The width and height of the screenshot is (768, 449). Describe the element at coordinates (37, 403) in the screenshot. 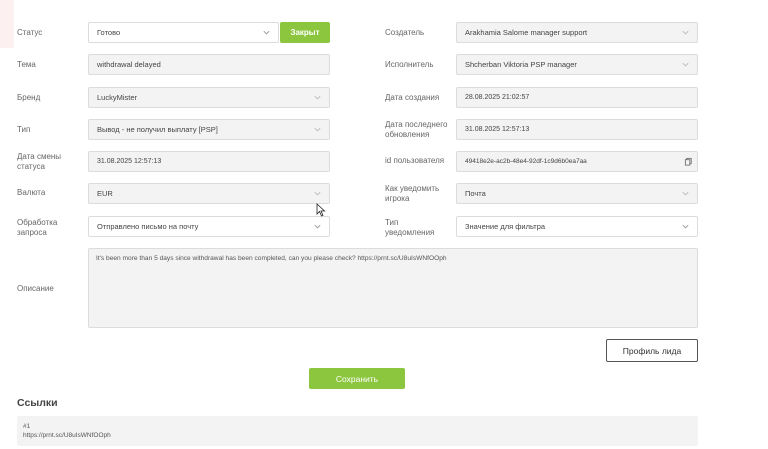

I see `links-section-title: Ссылки` at that location.